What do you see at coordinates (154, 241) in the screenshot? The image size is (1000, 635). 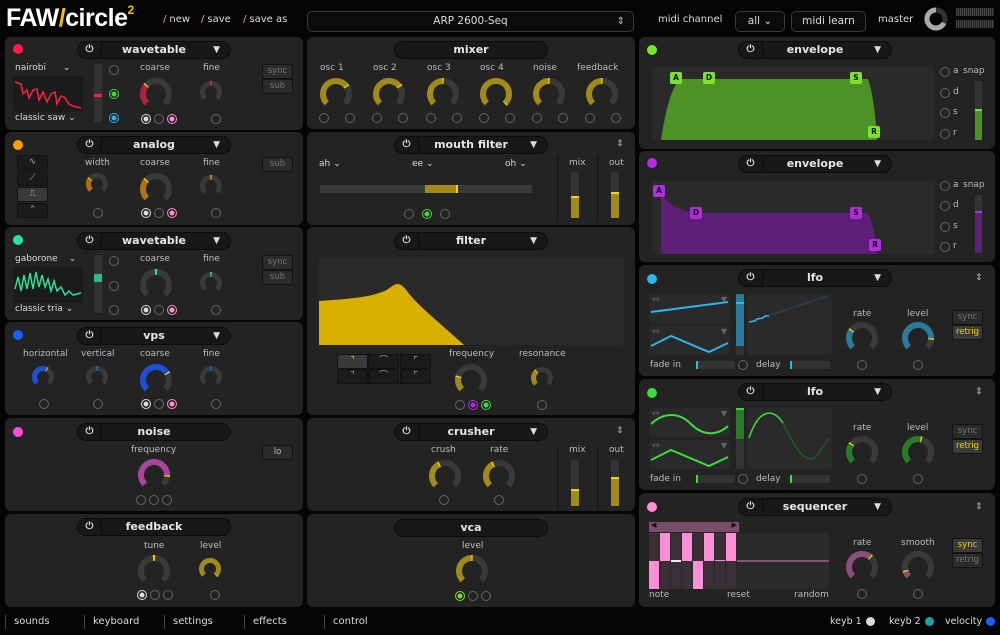 I see `osc3-header: ⏻ wavetable ▼` at bounding box center [154, 241].